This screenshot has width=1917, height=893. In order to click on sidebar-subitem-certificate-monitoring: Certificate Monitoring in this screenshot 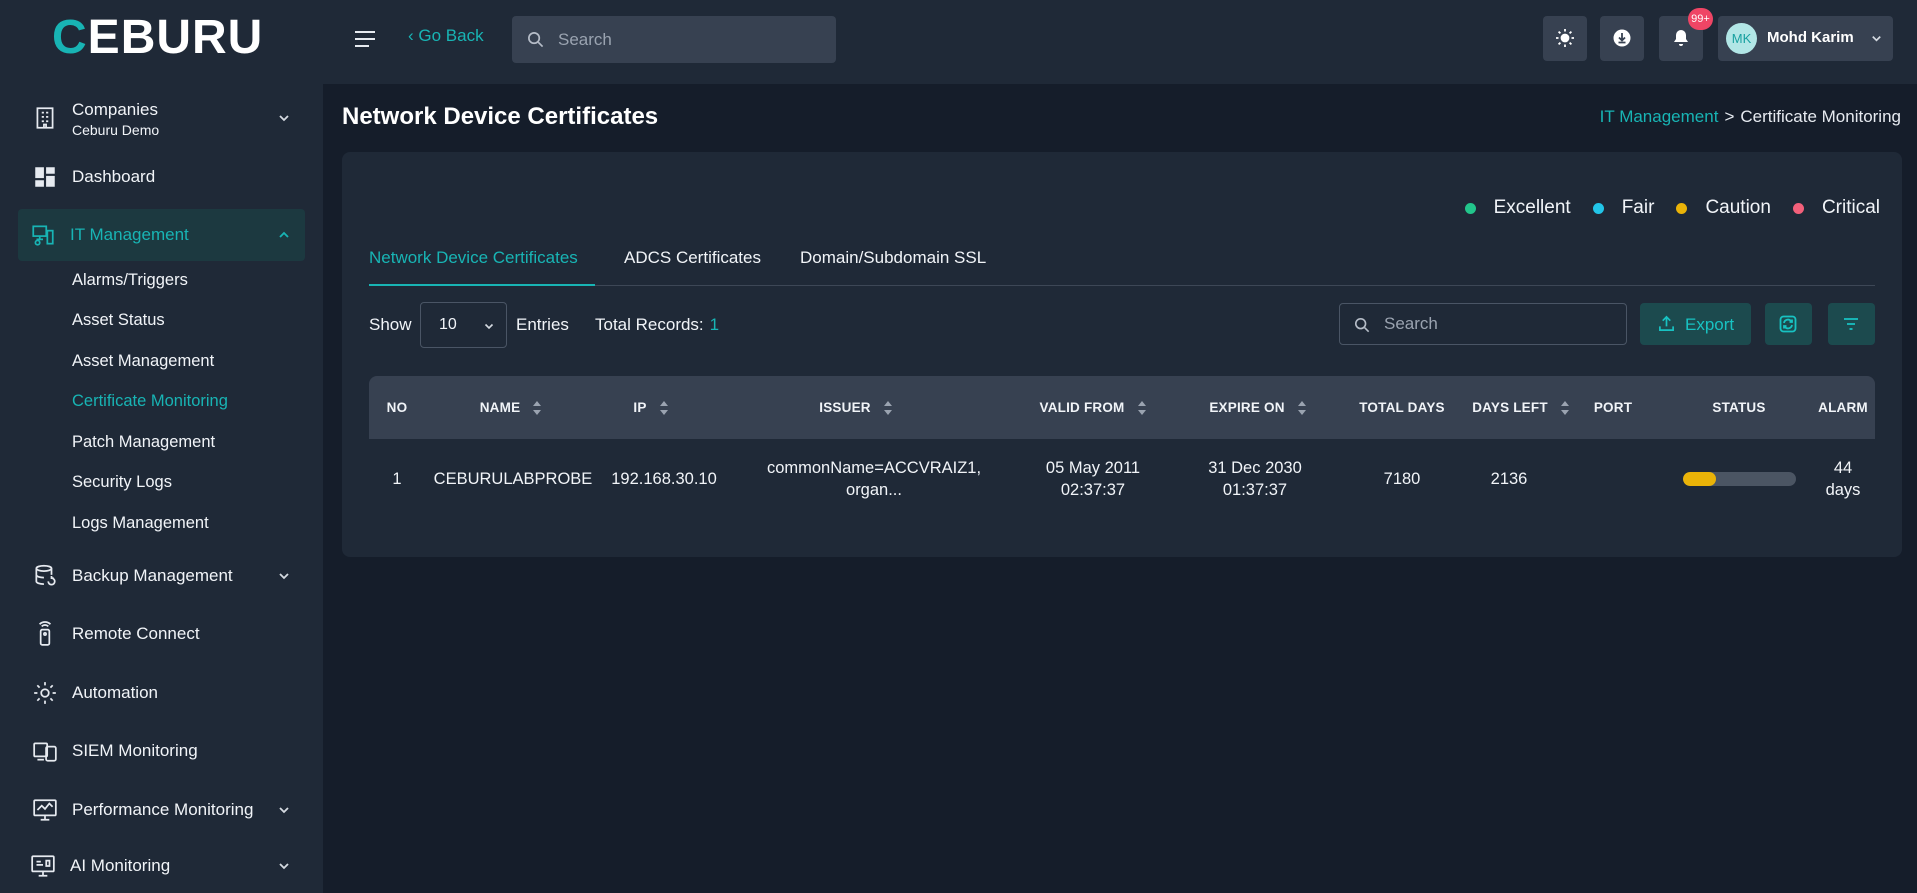, I will do `click(150, 401)`.